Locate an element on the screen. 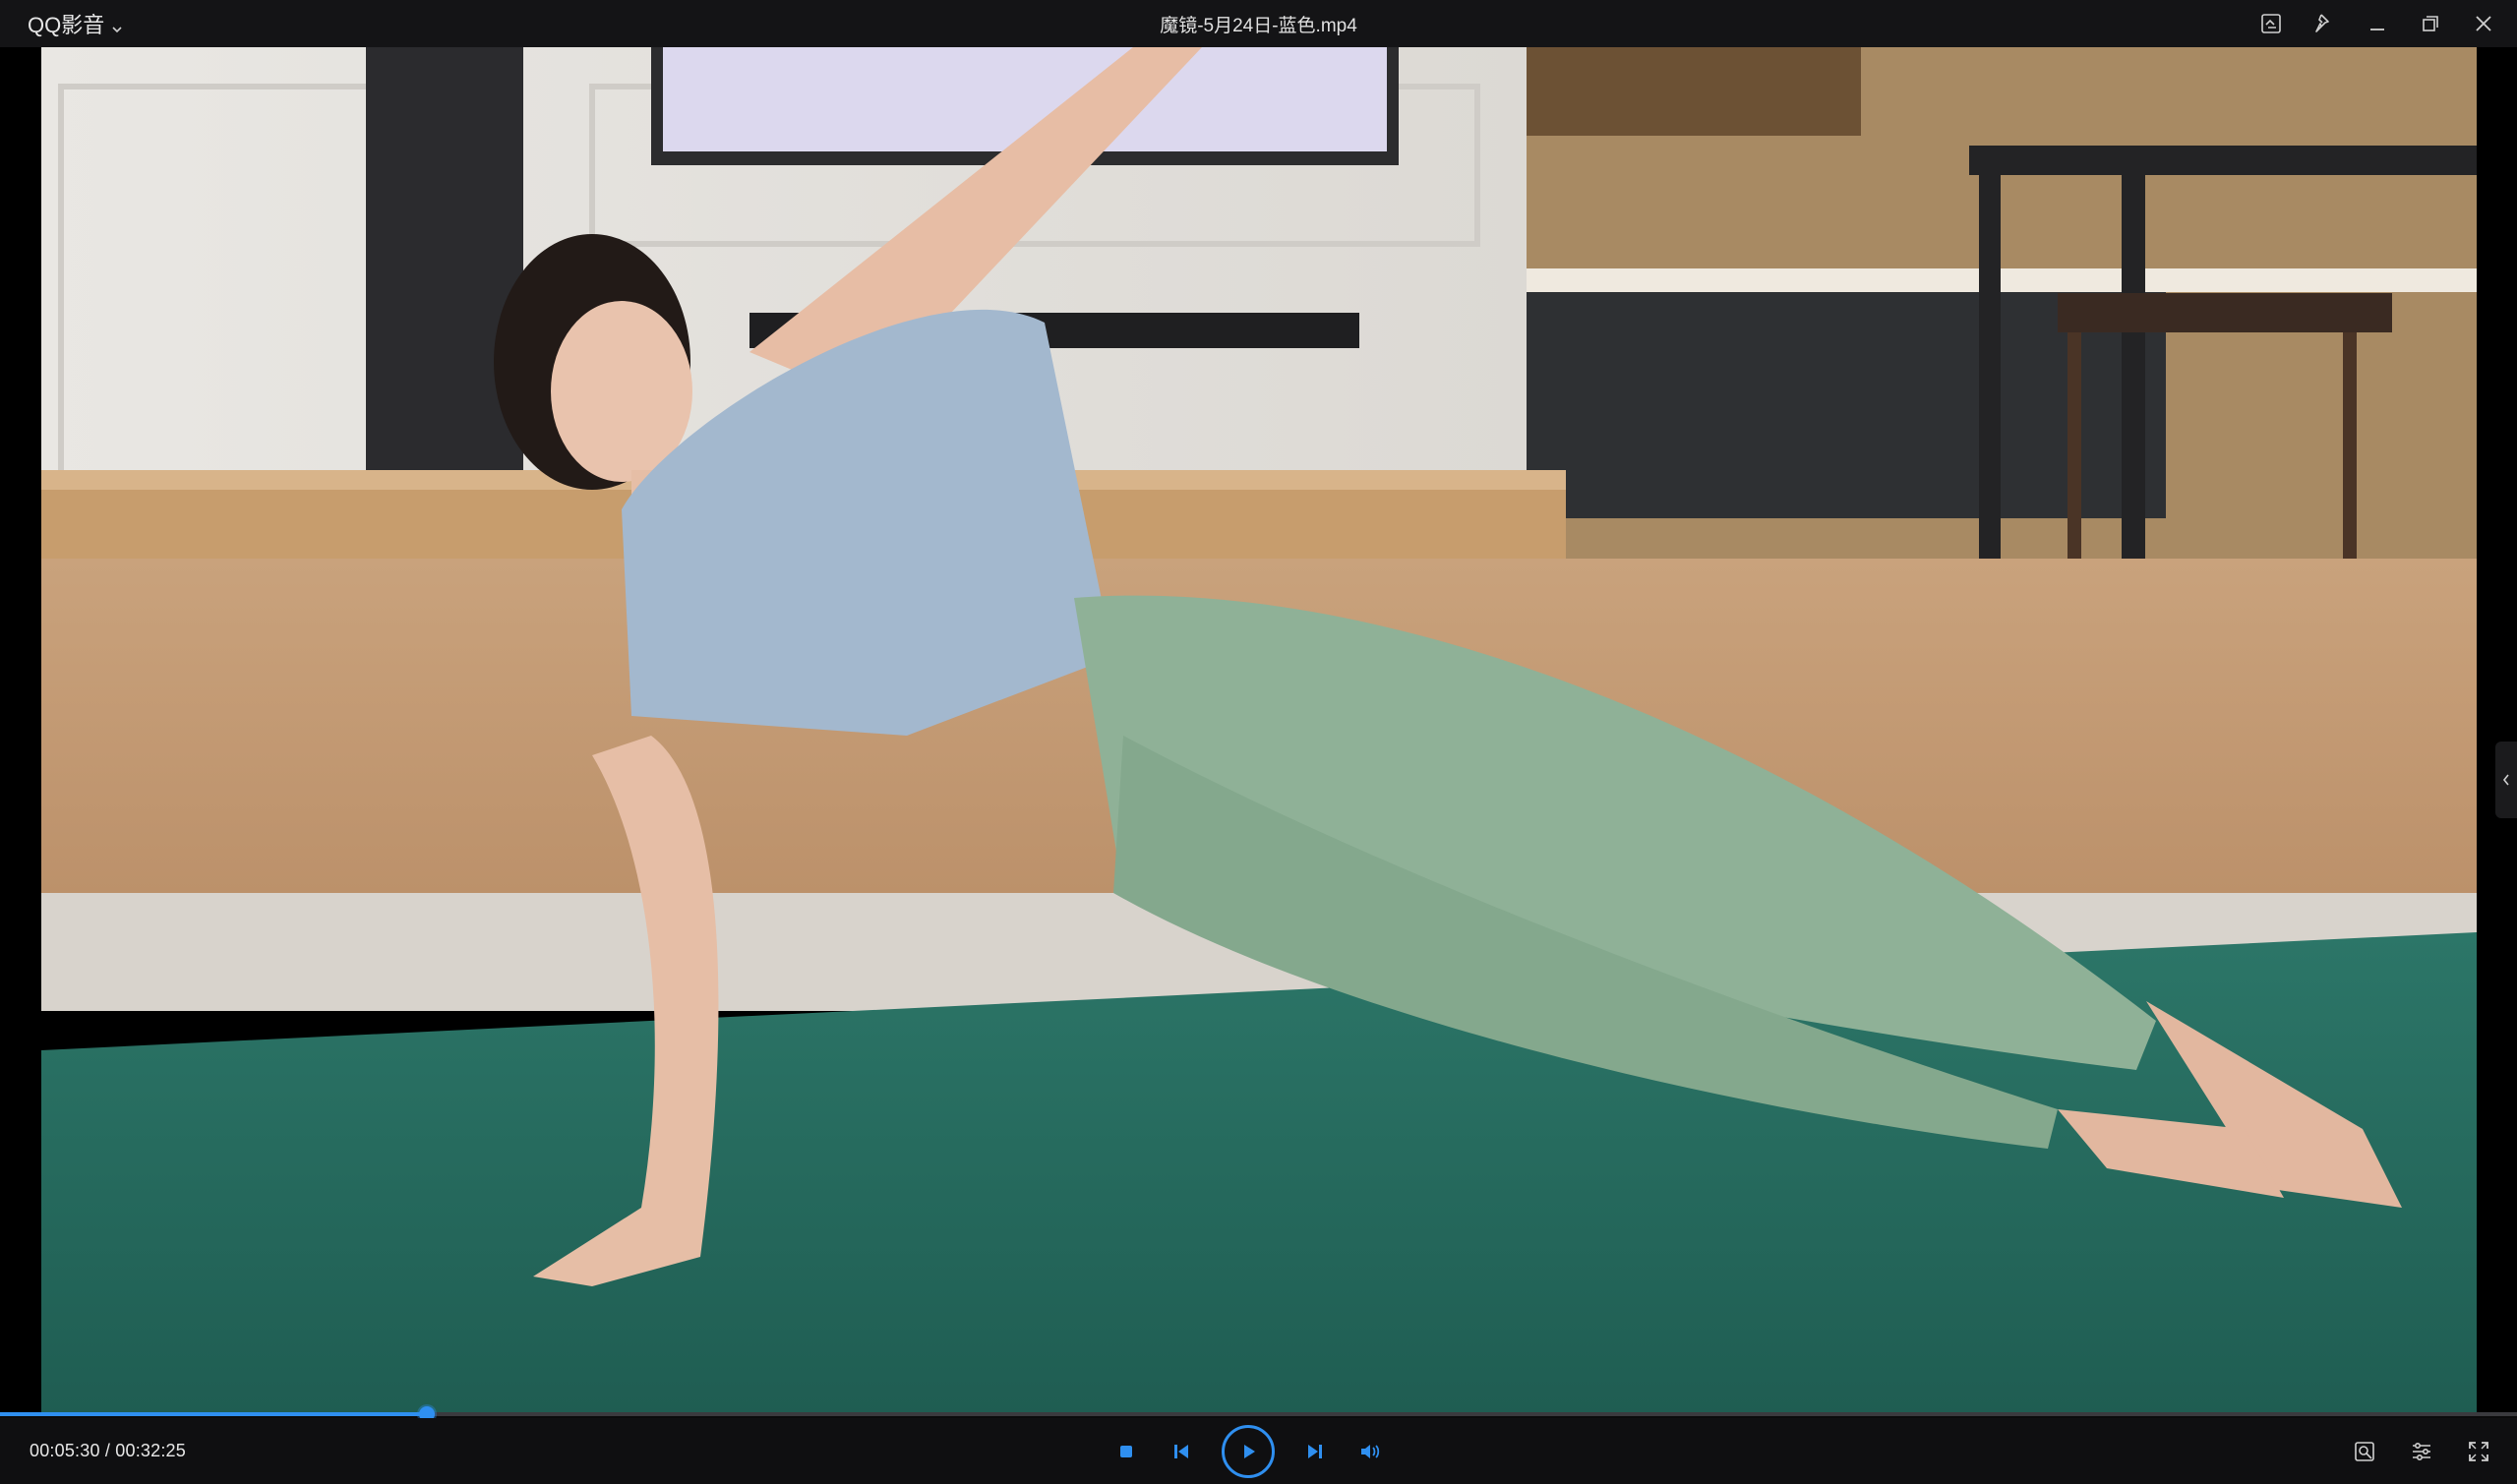 Image resolution: width=2517 pixels, height=1484 pixels. screen-capture-icon is located at coordinates (2271, 24).